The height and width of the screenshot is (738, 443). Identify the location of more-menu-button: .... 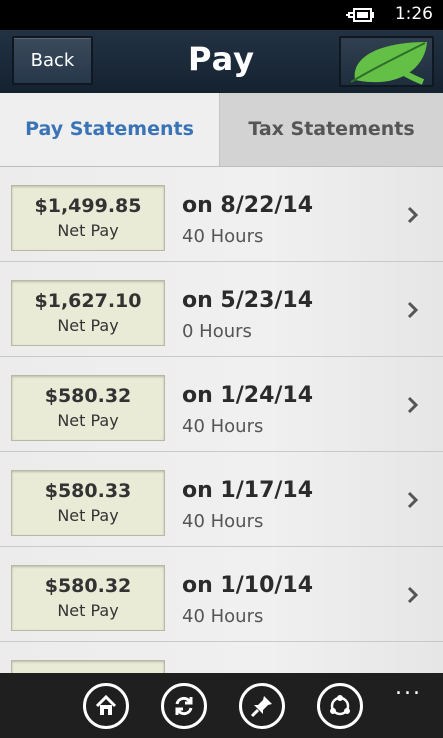
(408, 687).